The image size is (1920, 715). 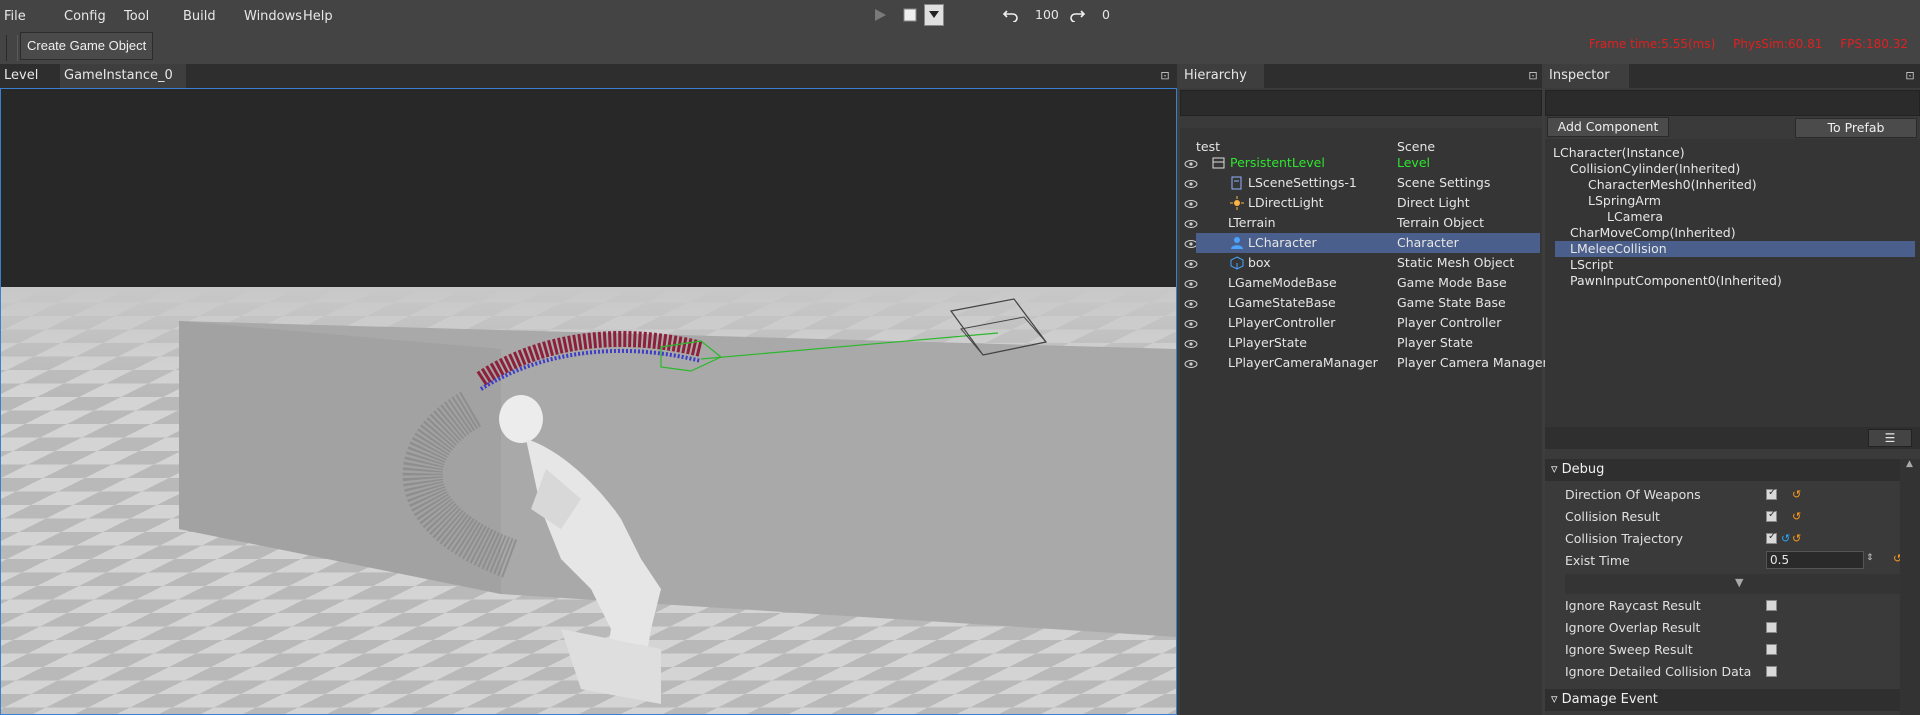 What do you see at coordinates (1732, 76) in the screenshot?
I see `inspector-tabbar: Inspector ⊡` at bounding box center [1732, 76].